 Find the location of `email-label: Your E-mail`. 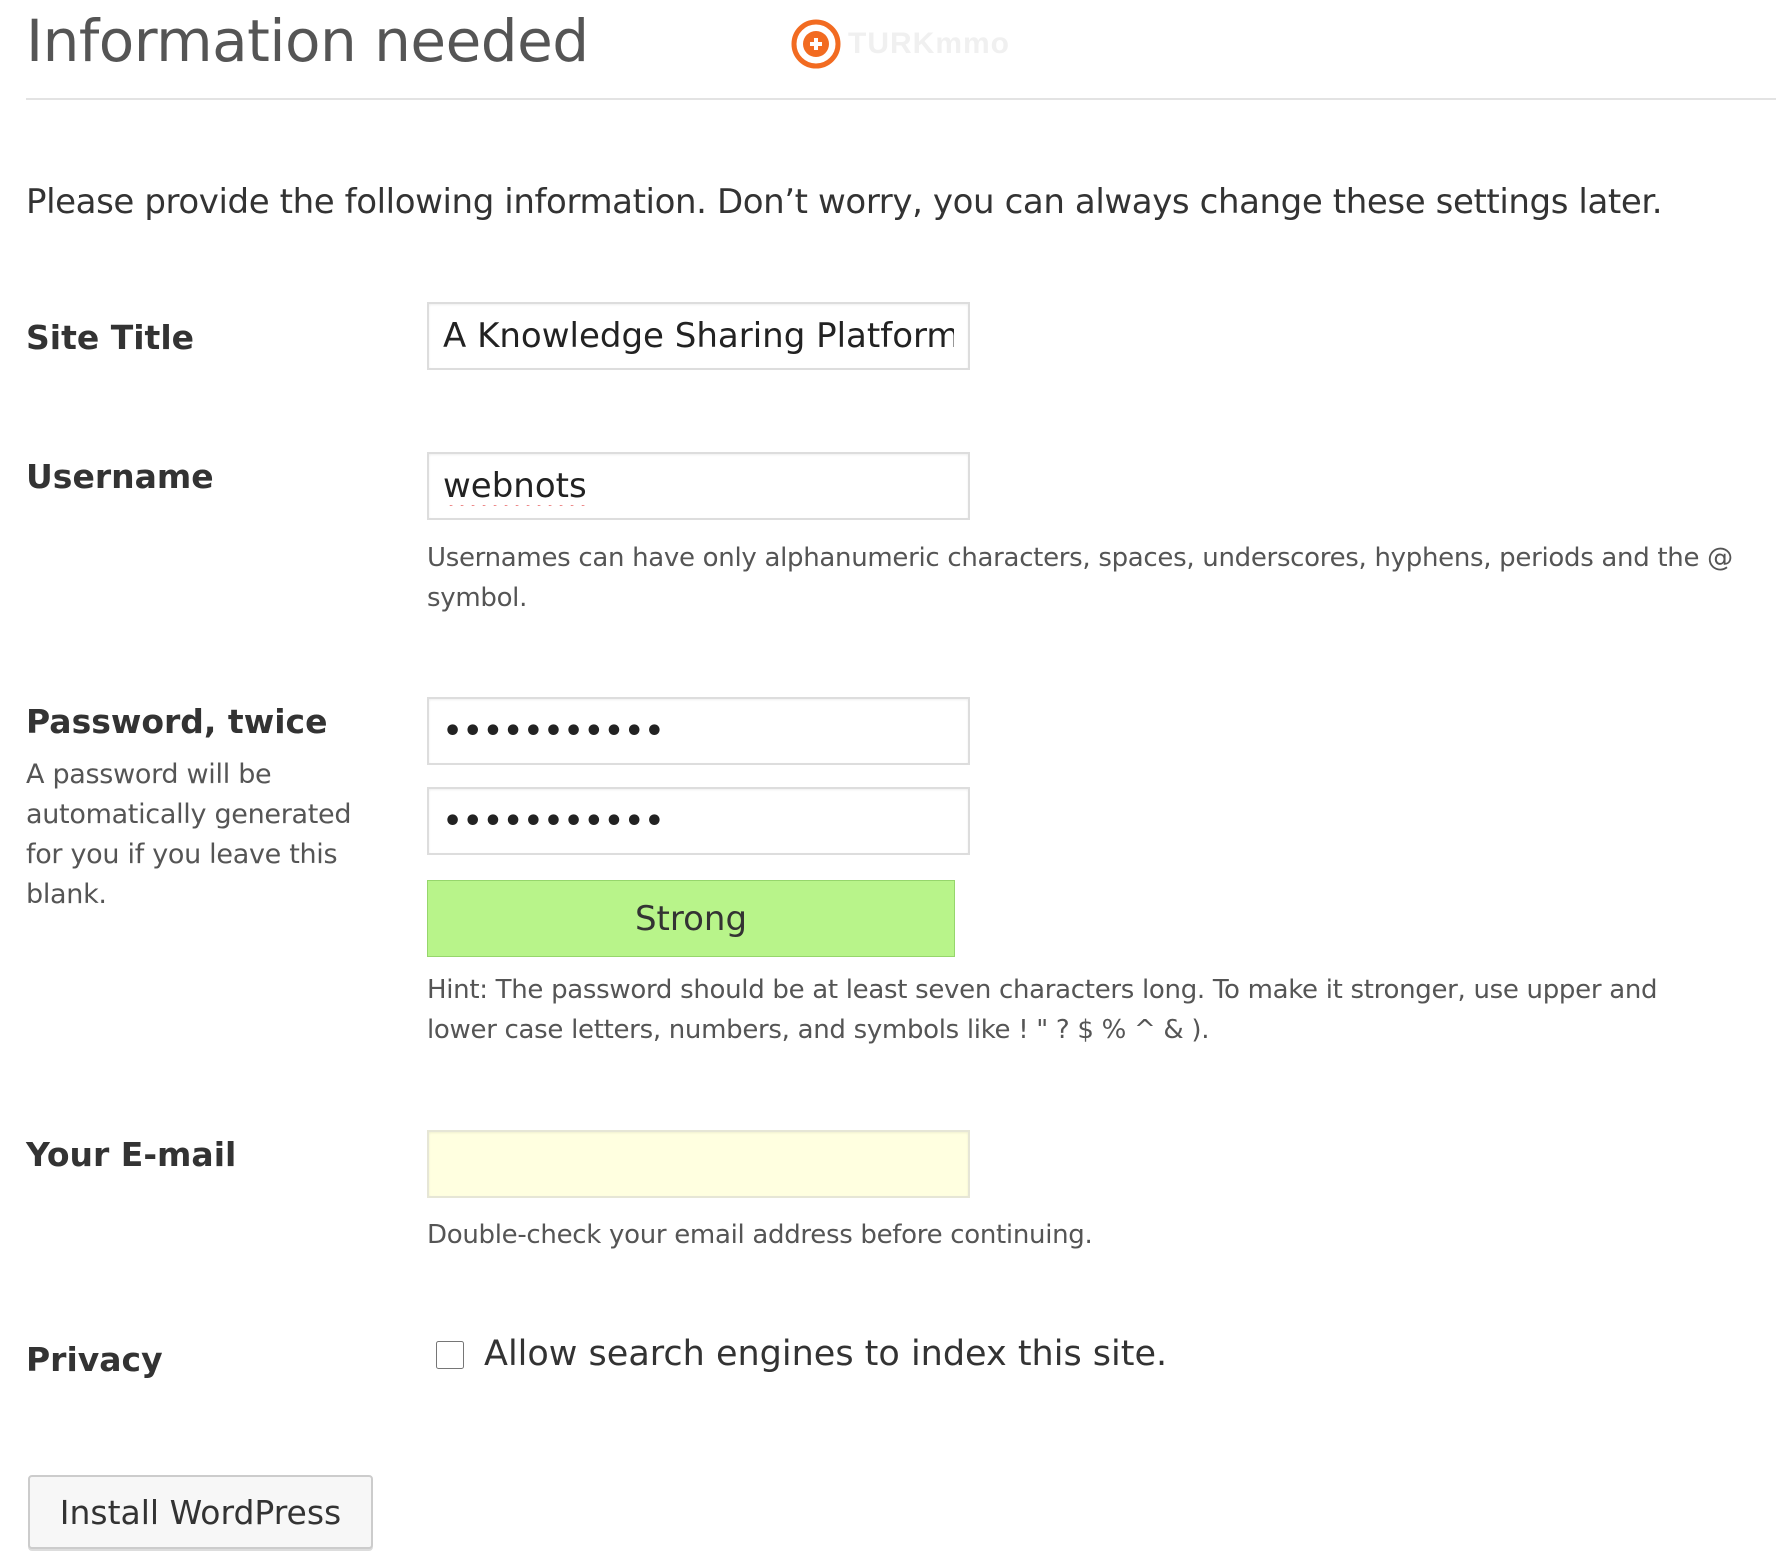

email-label: Your E-mail is located at coordinates (131, 1154).